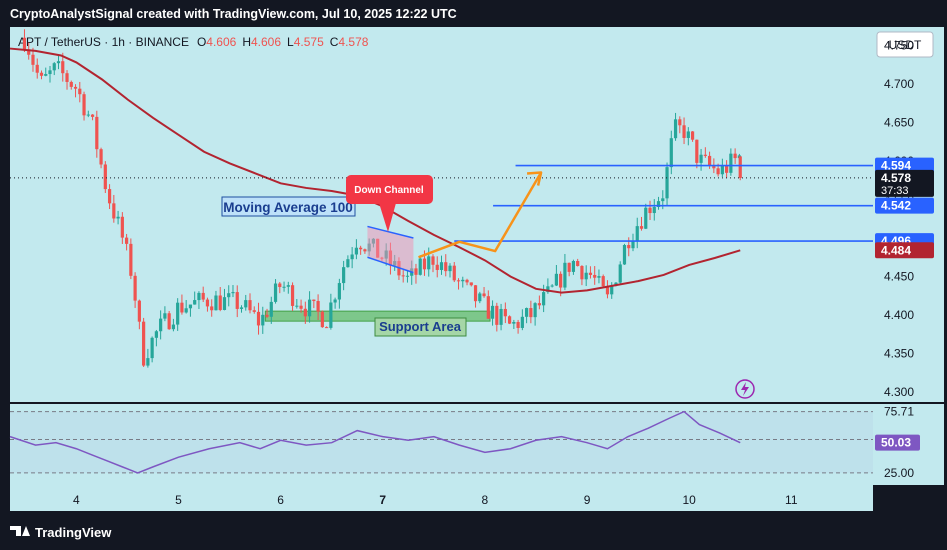 The width and height of the screenshot is (947, 550). I want to click on x-tick-label: 6, so click(280, 500).